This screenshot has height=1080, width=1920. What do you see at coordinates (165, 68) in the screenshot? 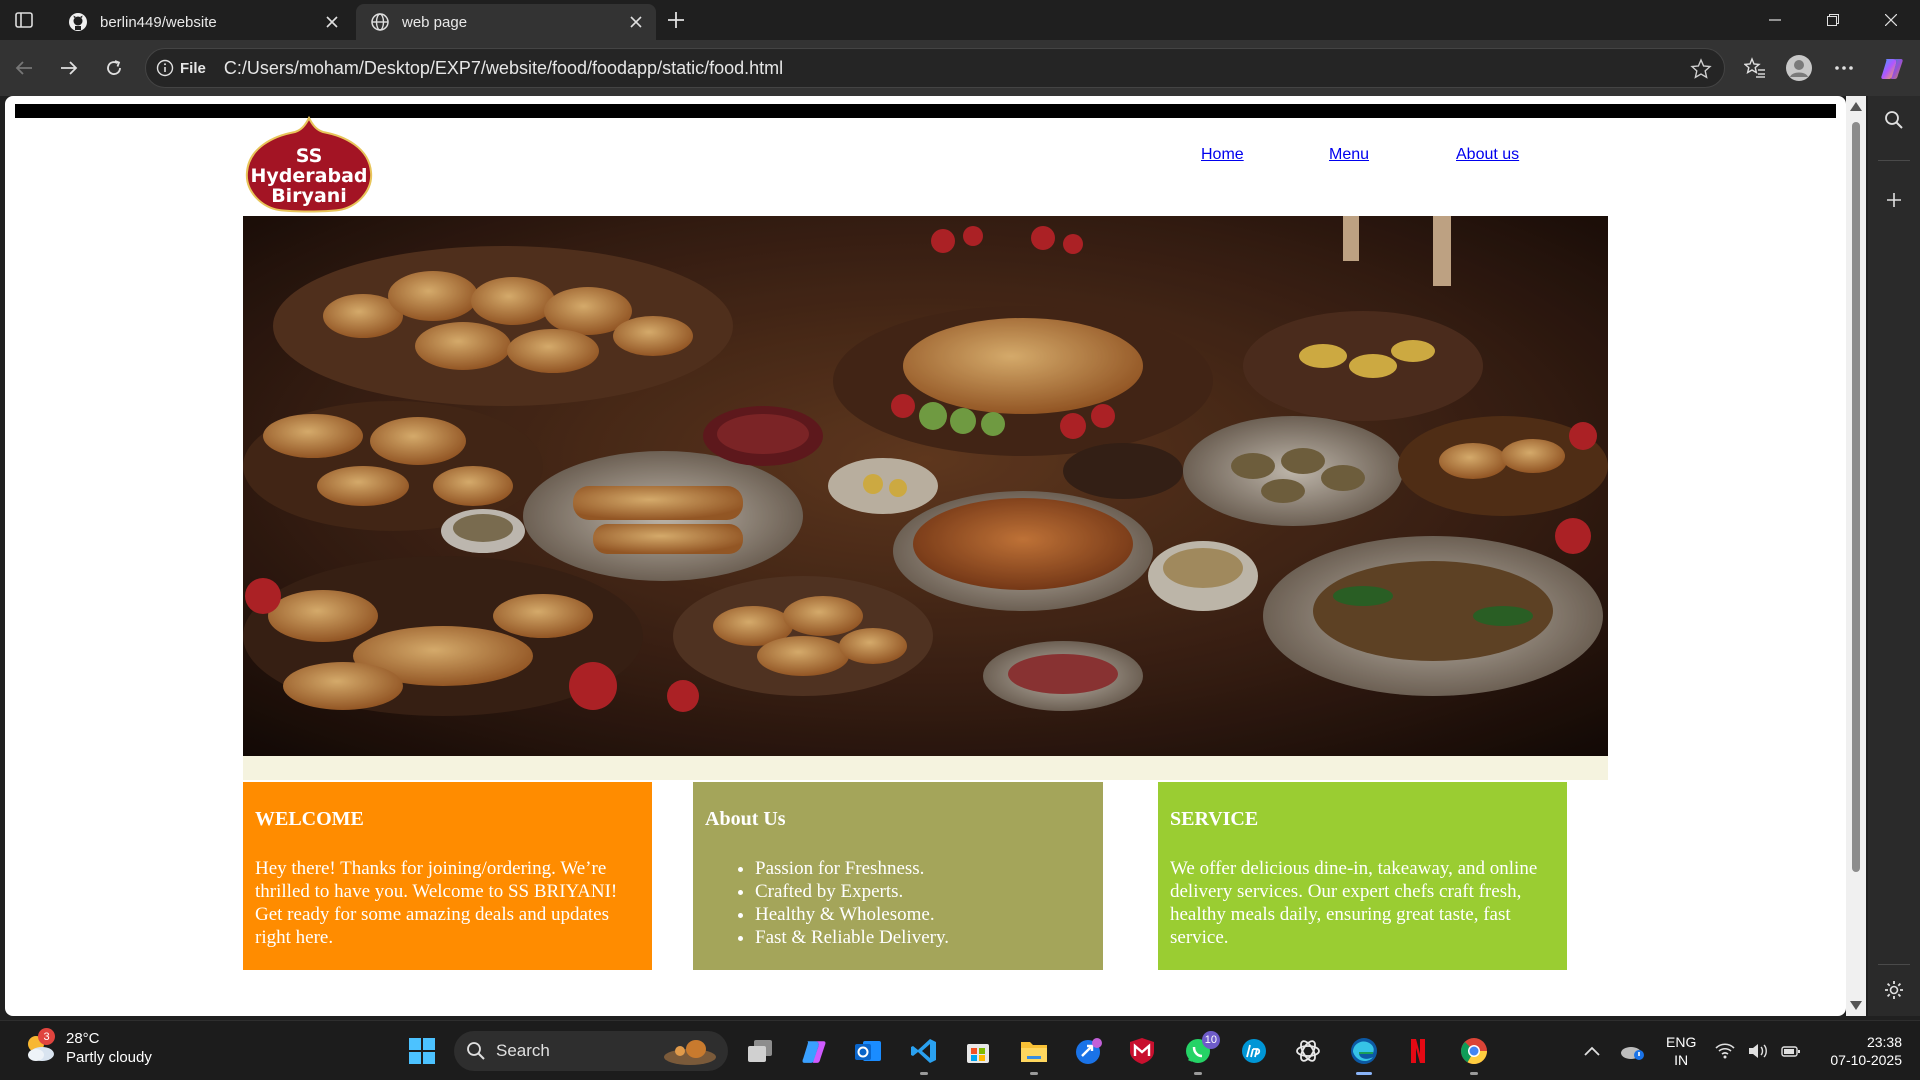
I see `info-icon` at bounding box center [165, 68].